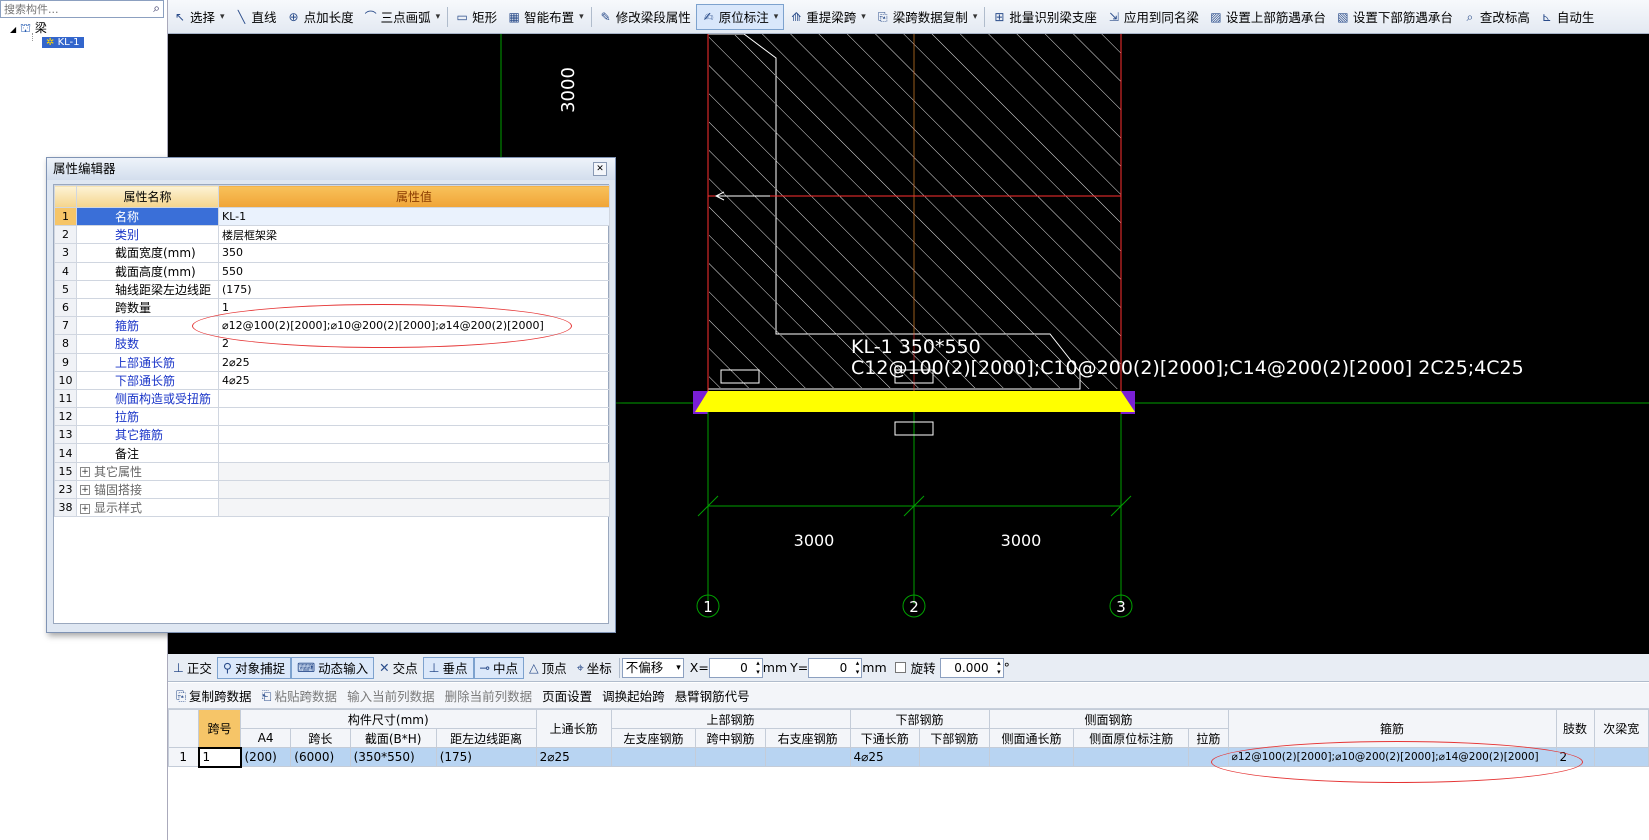 Image resolution: width=1649 pixels, height=840 pixels. What do you see at coordinates (147, 417) in the screenshot?
I see `property-name: 拉筋` at bounding box center [147, 417].